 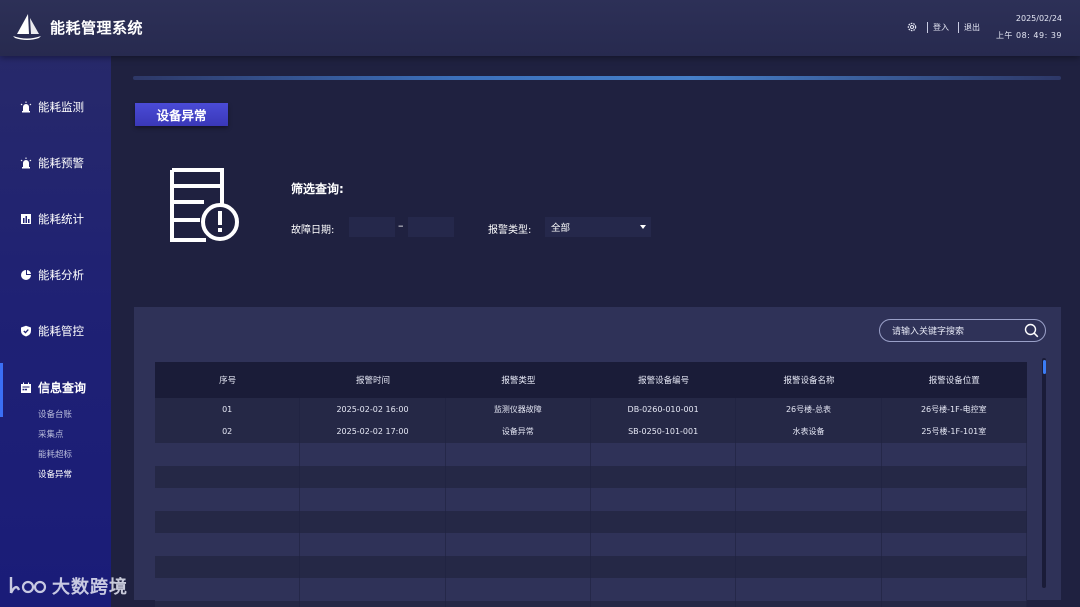 What do you see at coordinates (372, 227) in the screenshot?
I see `date-start-input` at bounding box center [372, 227].